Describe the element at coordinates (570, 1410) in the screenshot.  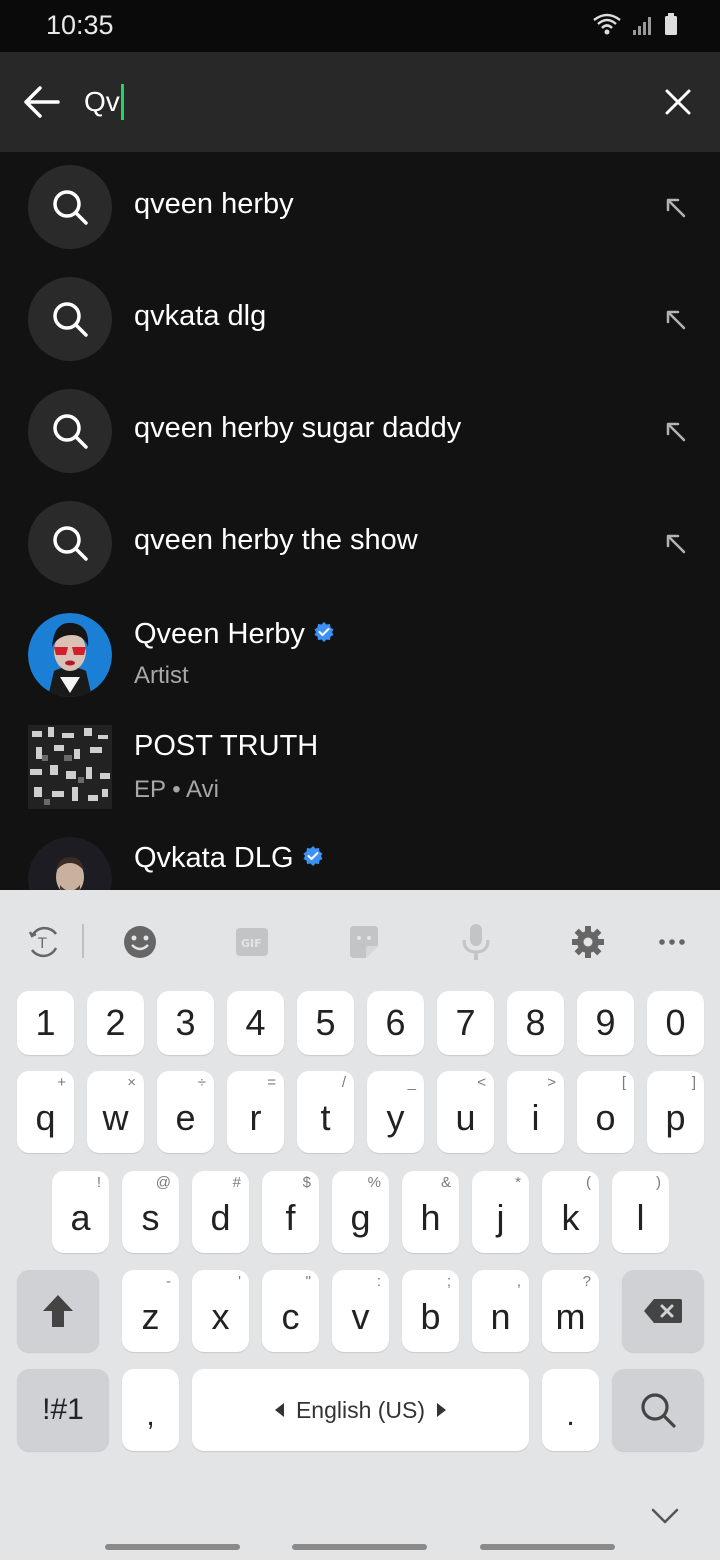
I see `period-key: .` at that location.